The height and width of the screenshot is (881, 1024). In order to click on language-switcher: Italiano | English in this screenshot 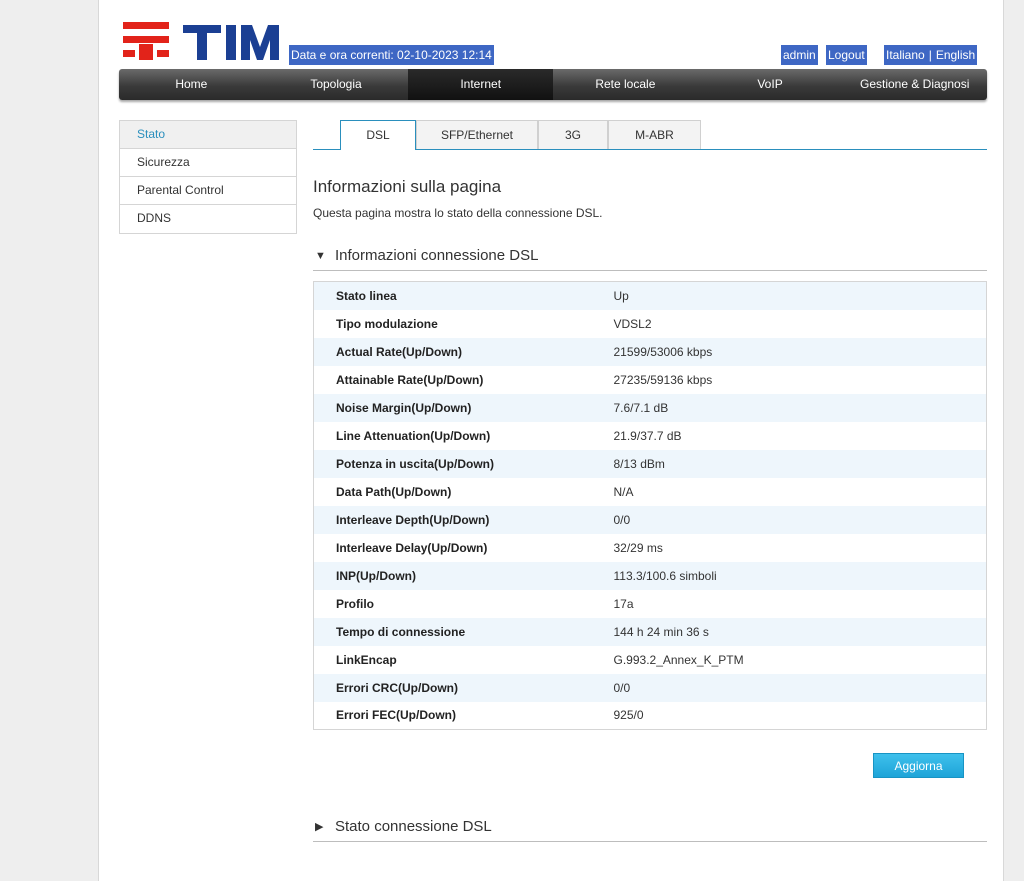, I will do `click(931, 55)`.